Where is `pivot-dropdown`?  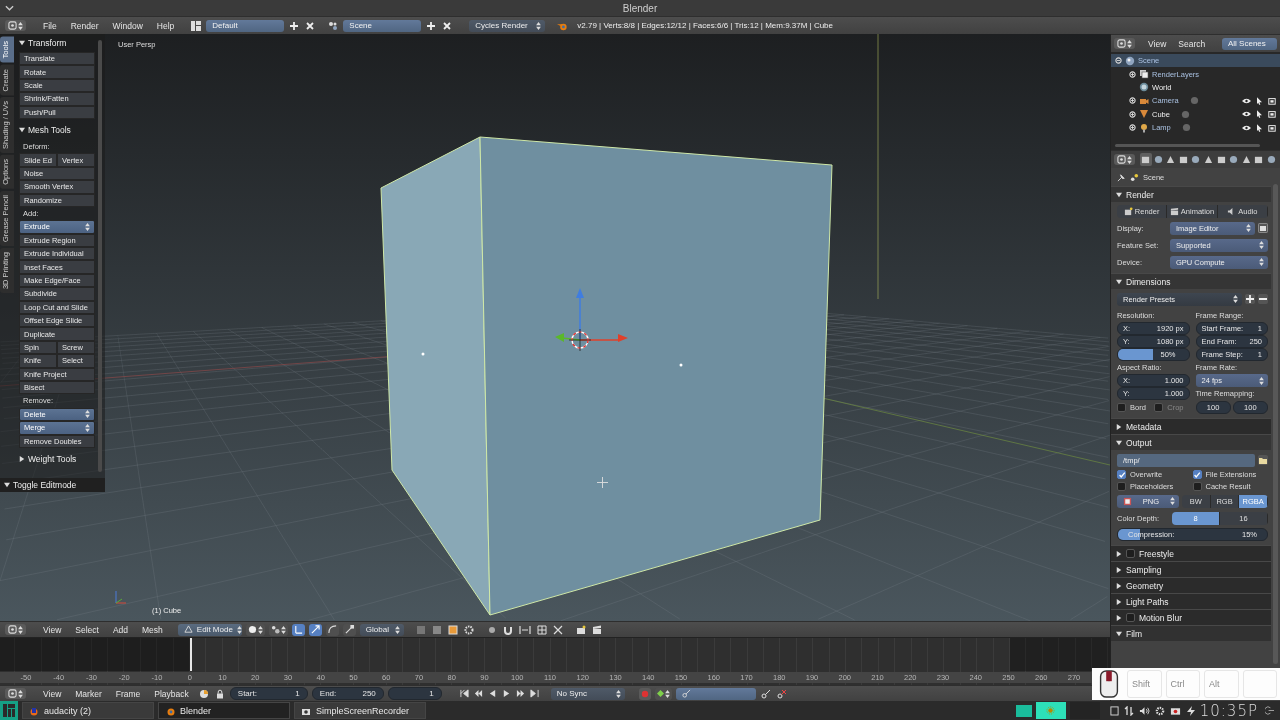 pivot-dropdown is located at coordinates (278, 629).